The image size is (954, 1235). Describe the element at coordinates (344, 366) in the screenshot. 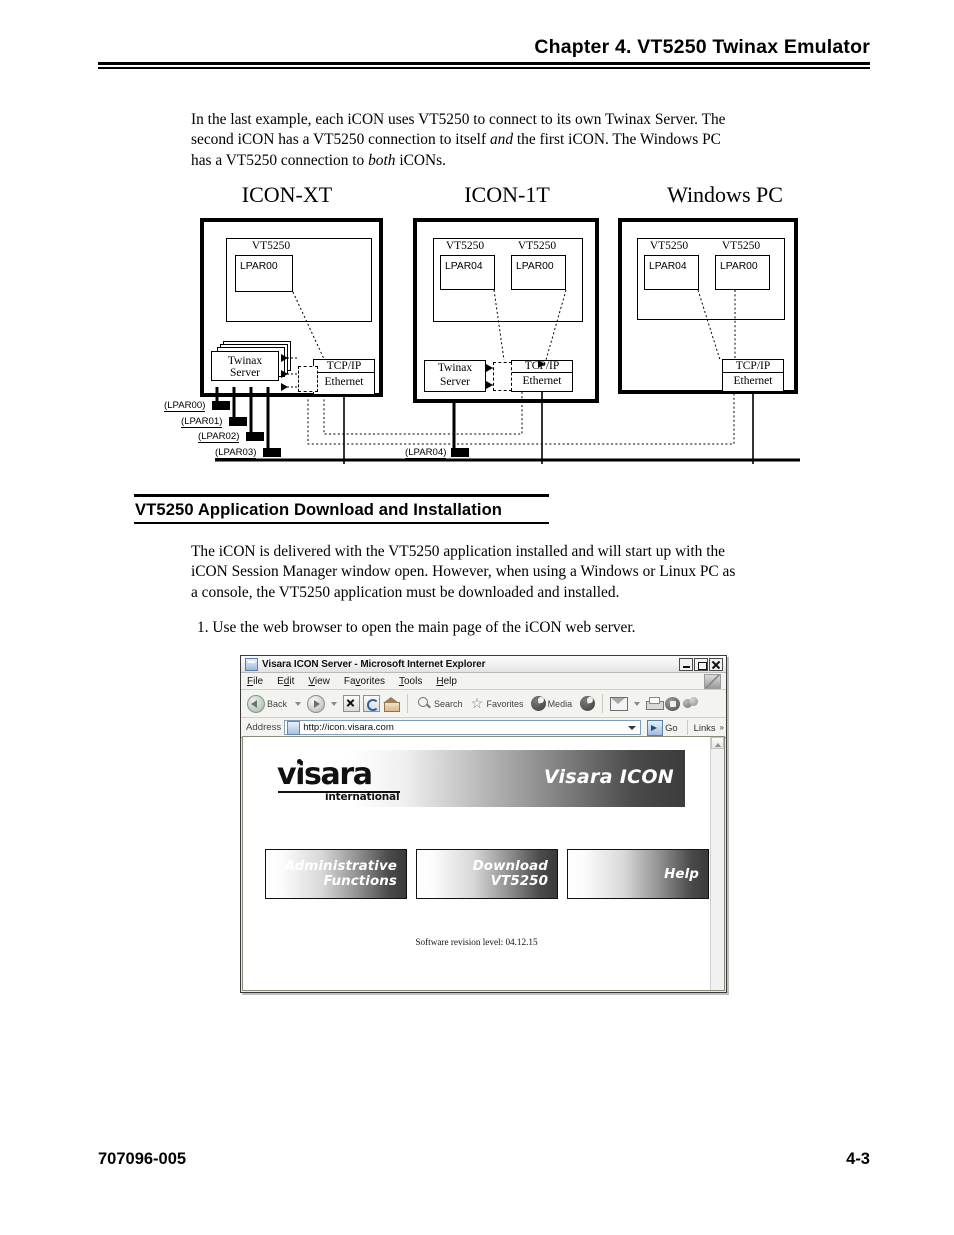

I see `panel-xt-tcpip-label-1: TCP/IP` at that location.